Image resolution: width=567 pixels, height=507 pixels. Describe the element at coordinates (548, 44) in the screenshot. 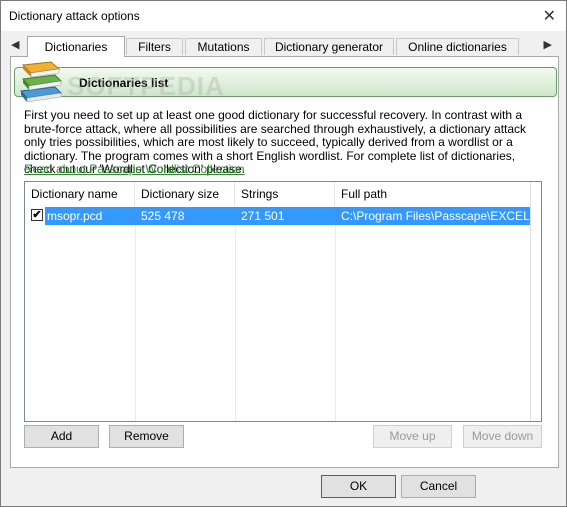

I see `tab-scroll-right-icon: ▶` at that location.